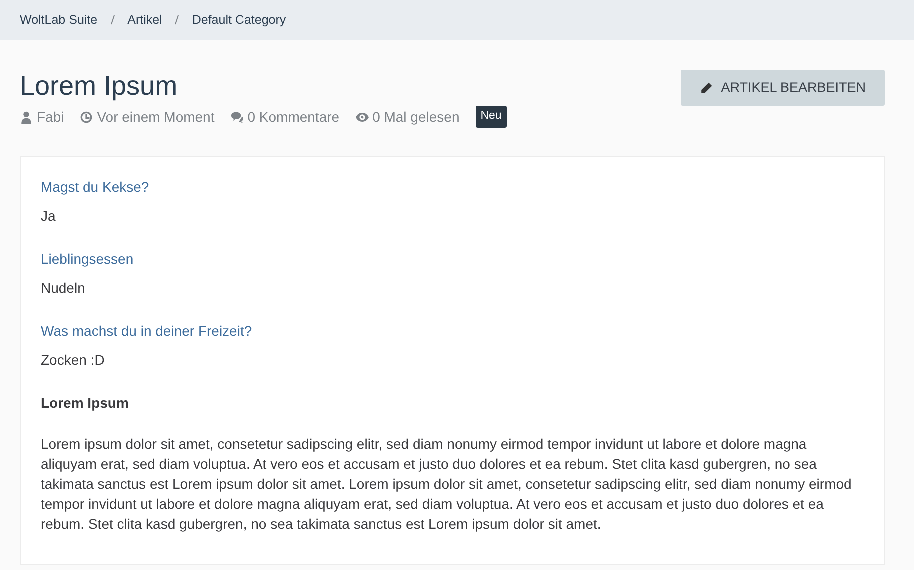 The height and width of the screenshot is (570, 914). What do you see at coordinates (416, 117) in the screenshot?
I see `meta-text: 0 Mal gelesen` at bounding box center [416, 117].